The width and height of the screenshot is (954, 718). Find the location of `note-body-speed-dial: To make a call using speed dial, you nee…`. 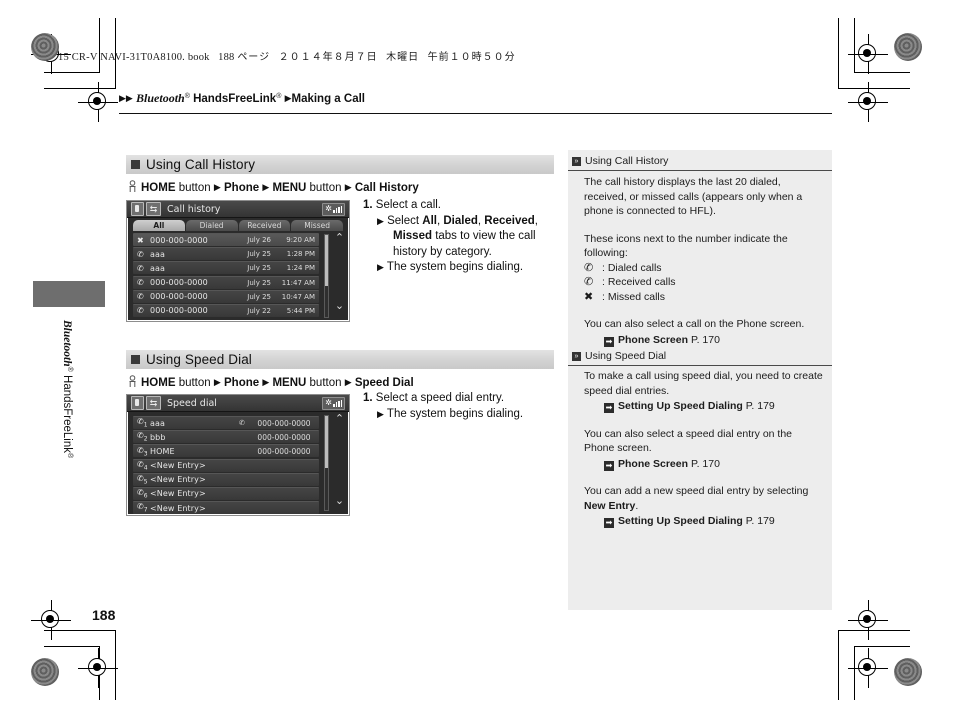

note-body-speed-dial: To make a call using speed dial, you nee… is located at coordinates (704, 449).